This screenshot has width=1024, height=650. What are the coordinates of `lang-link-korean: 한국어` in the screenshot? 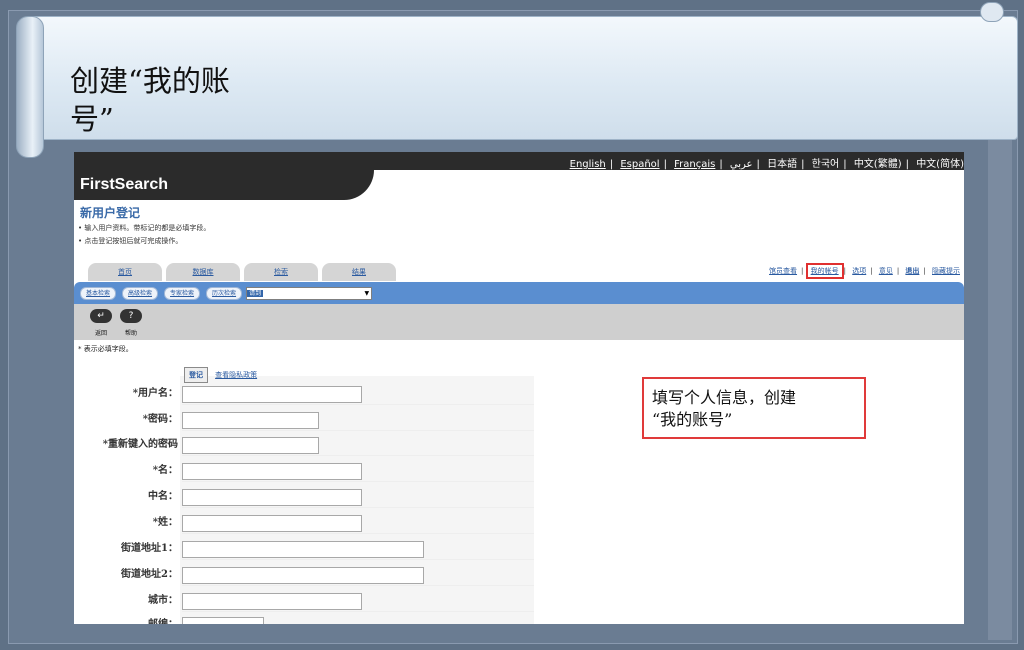 It's located at (826, 164).